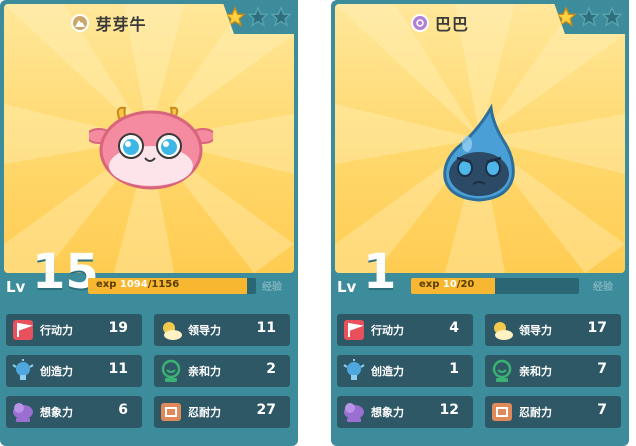 This screenshot has height=446, width=636. What do you see at coordinates (121, 24) in the screenshot?
I see `creature-name: 芽芽牛` at bounding box center [121, 24].